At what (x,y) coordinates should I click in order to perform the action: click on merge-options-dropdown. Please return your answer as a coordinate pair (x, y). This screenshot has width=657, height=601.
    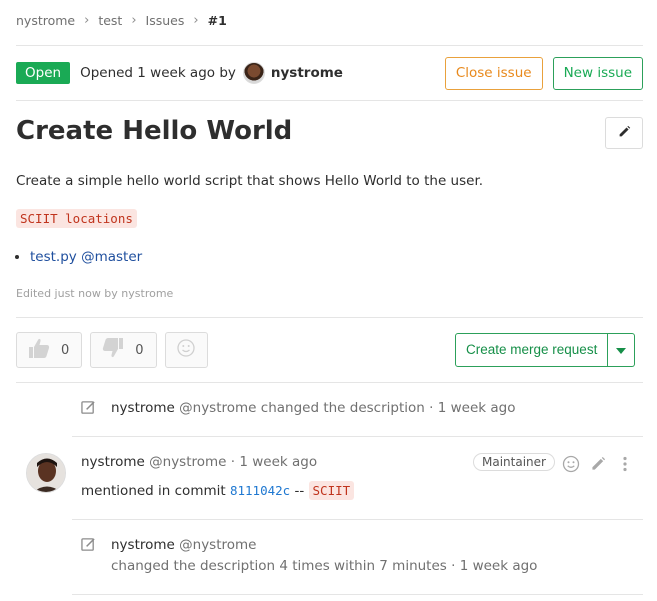
    Looking at the image, I should click on (622, 350).